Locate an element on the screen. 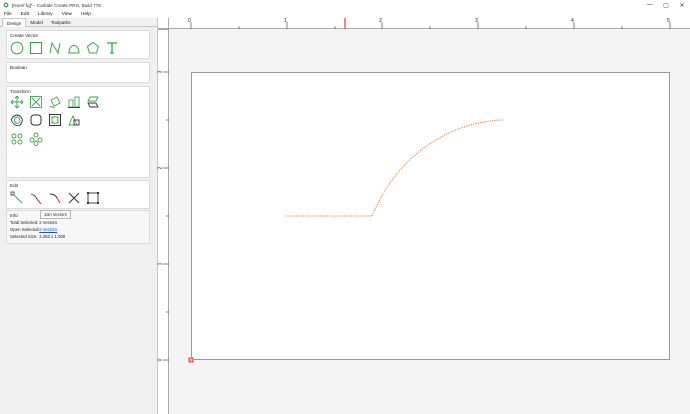 This screenshot has width=690, height=414. maximize-button: ▢ is located at coordinates (666, 5).